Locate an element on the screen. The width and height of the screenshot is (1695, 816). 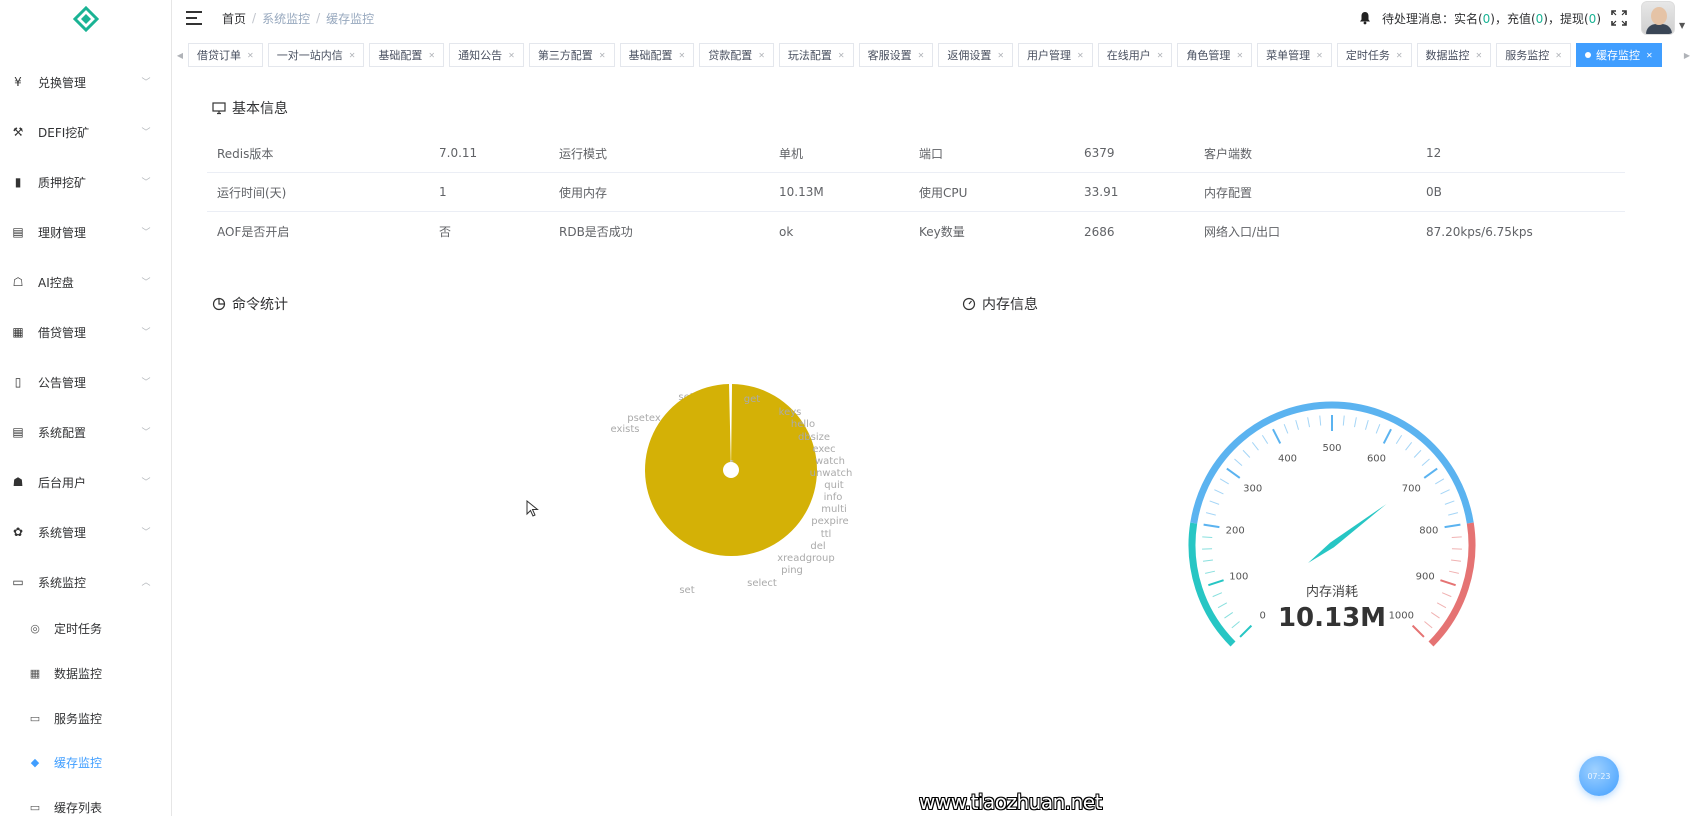
tag-11: 在线用户 ✕ is located at coordinates (1135, 55).